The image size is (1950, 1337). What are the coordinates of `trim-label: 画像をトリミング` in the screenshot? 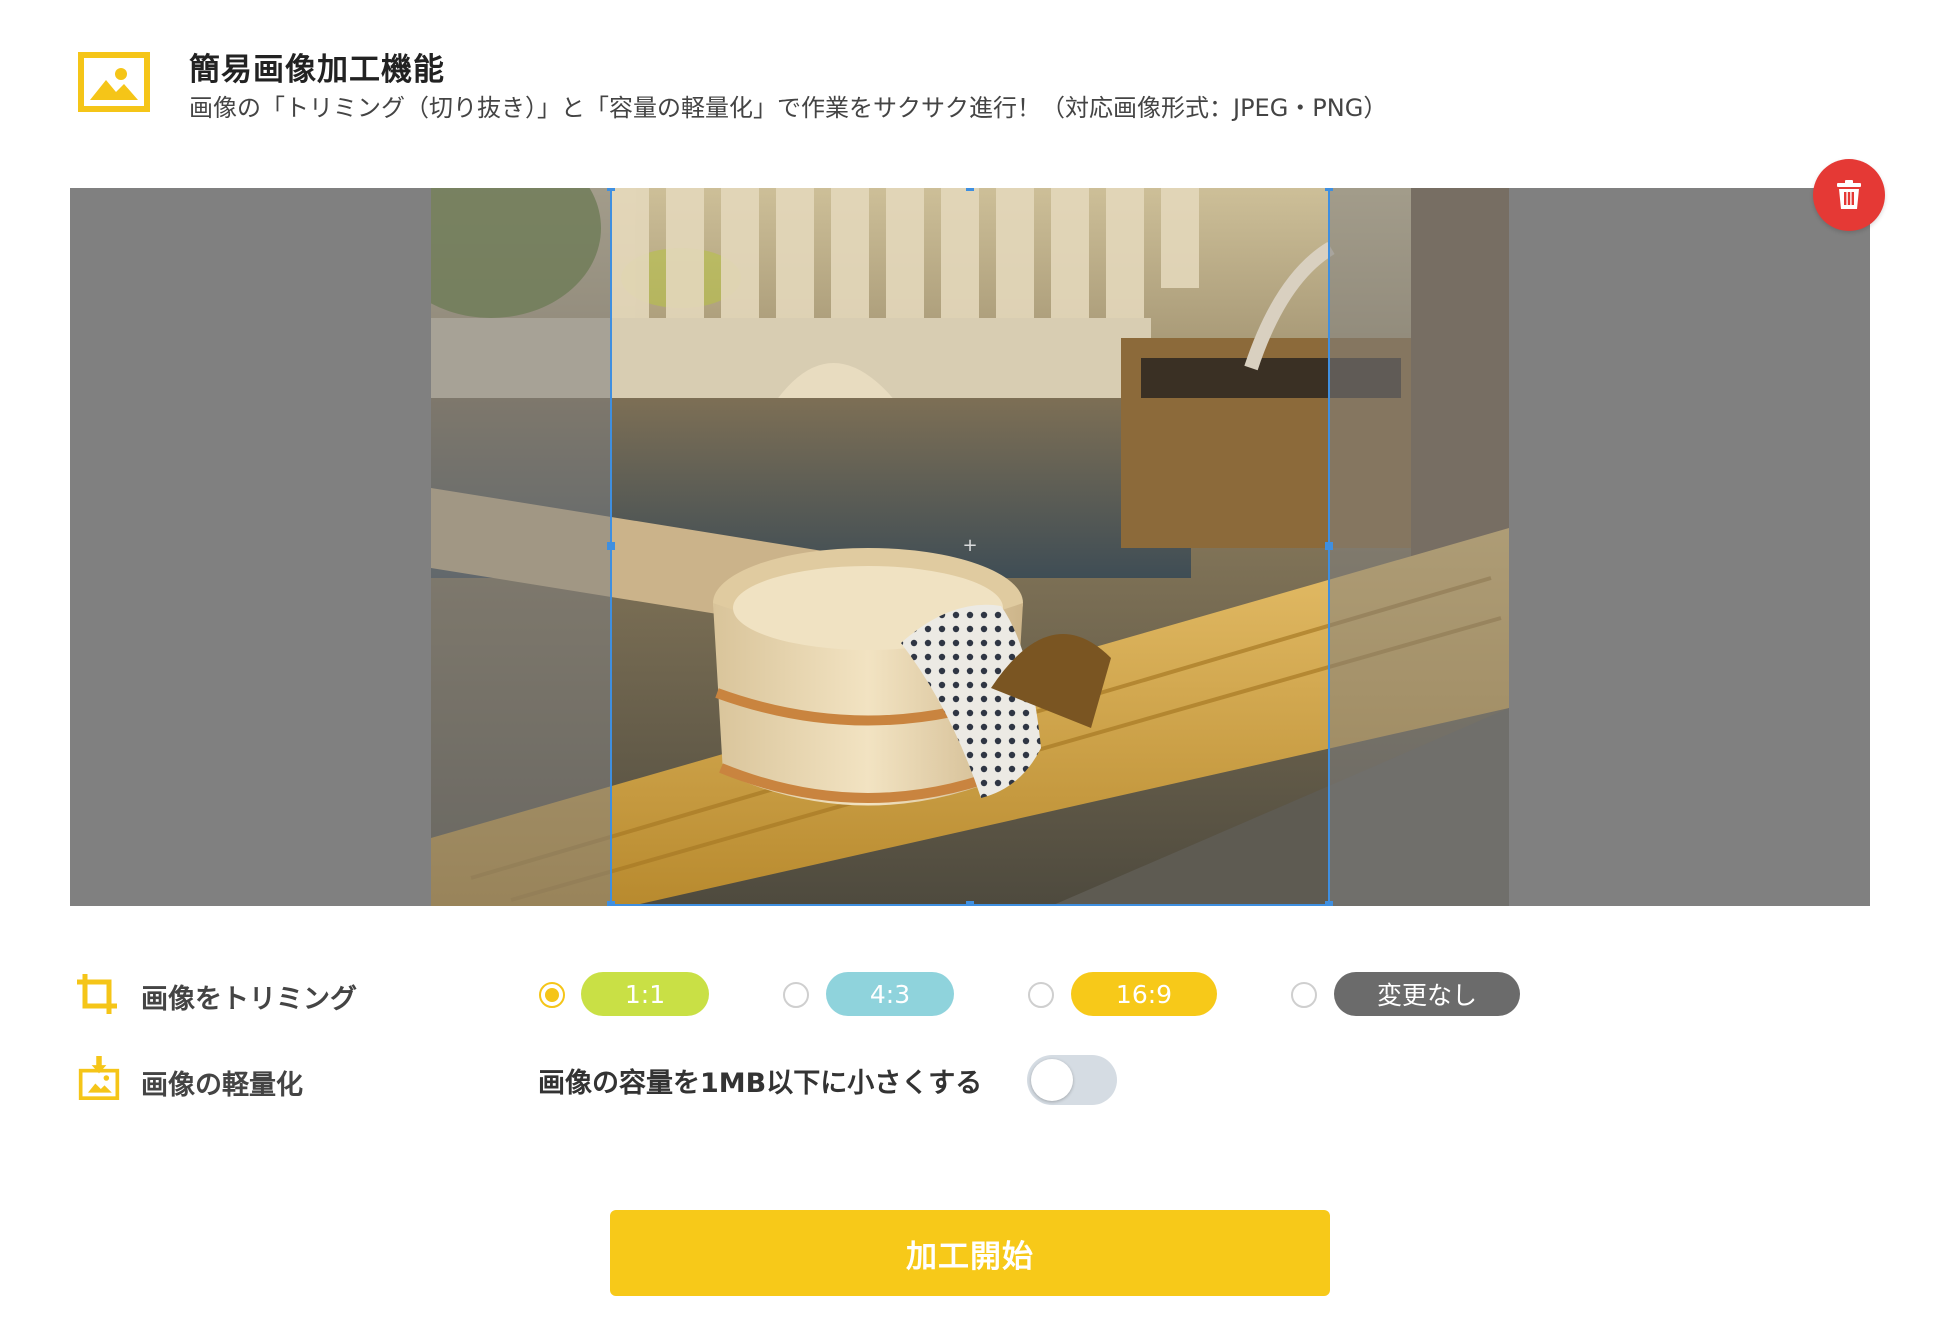 It's located at (249, 999).